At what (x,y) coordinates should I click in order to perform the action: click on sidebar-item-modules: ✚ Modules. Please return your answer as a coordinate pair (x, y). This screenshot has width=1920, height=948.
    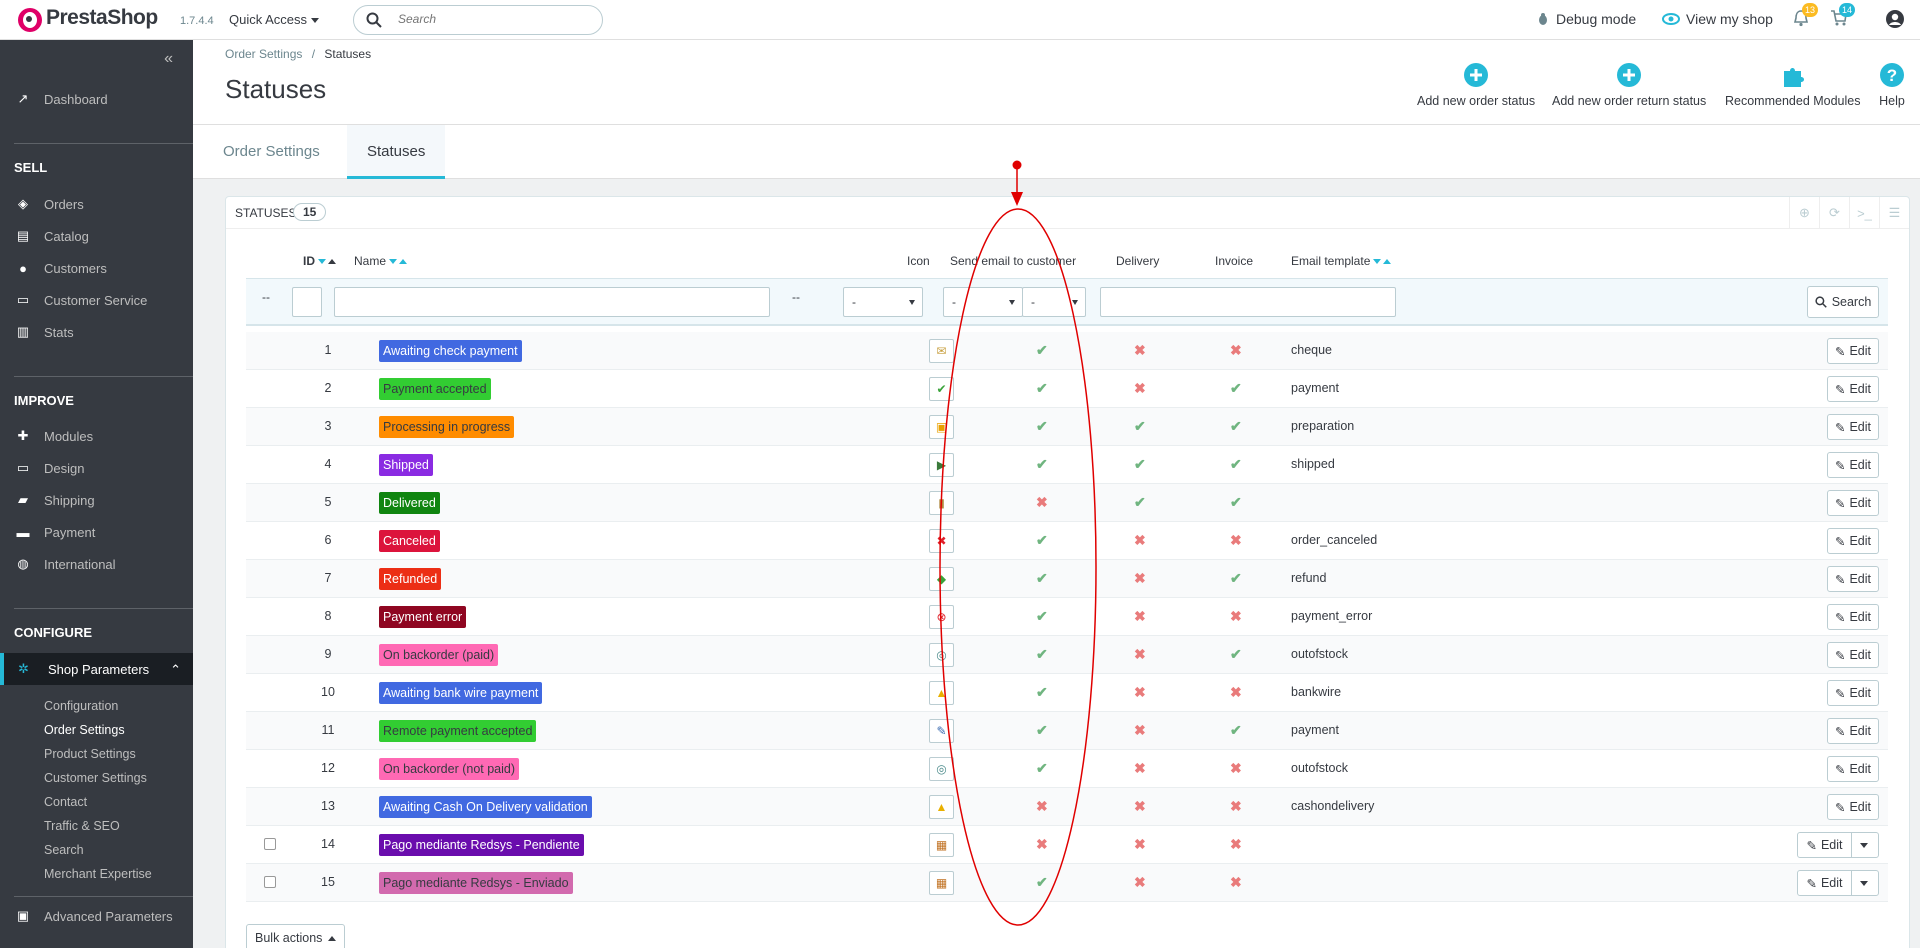
    Looking at the image, I should click on (96, 436).